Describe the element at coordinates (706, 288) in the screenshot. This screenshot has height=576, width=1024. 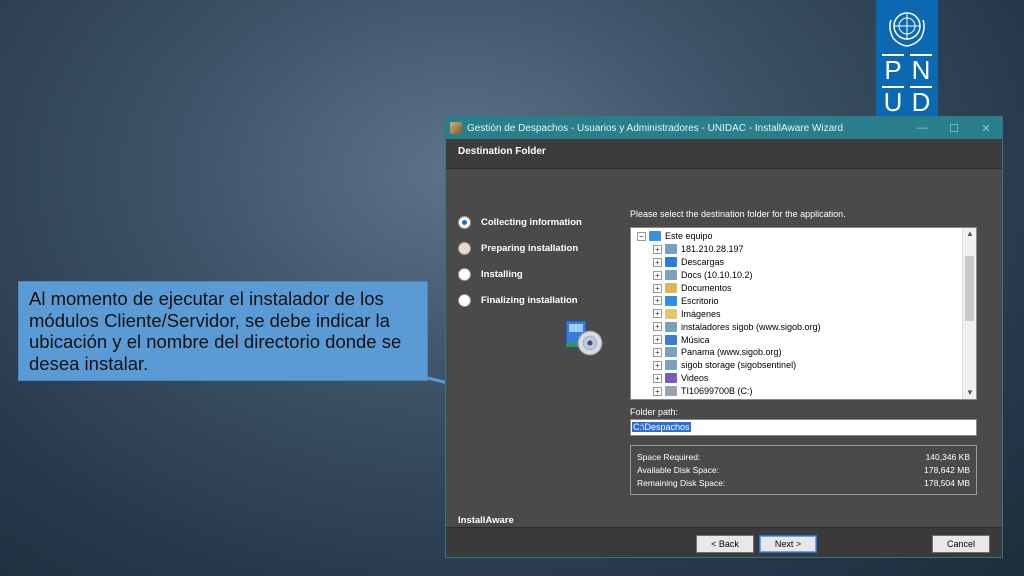
I see `tree-item-label: Documentos` at that location.